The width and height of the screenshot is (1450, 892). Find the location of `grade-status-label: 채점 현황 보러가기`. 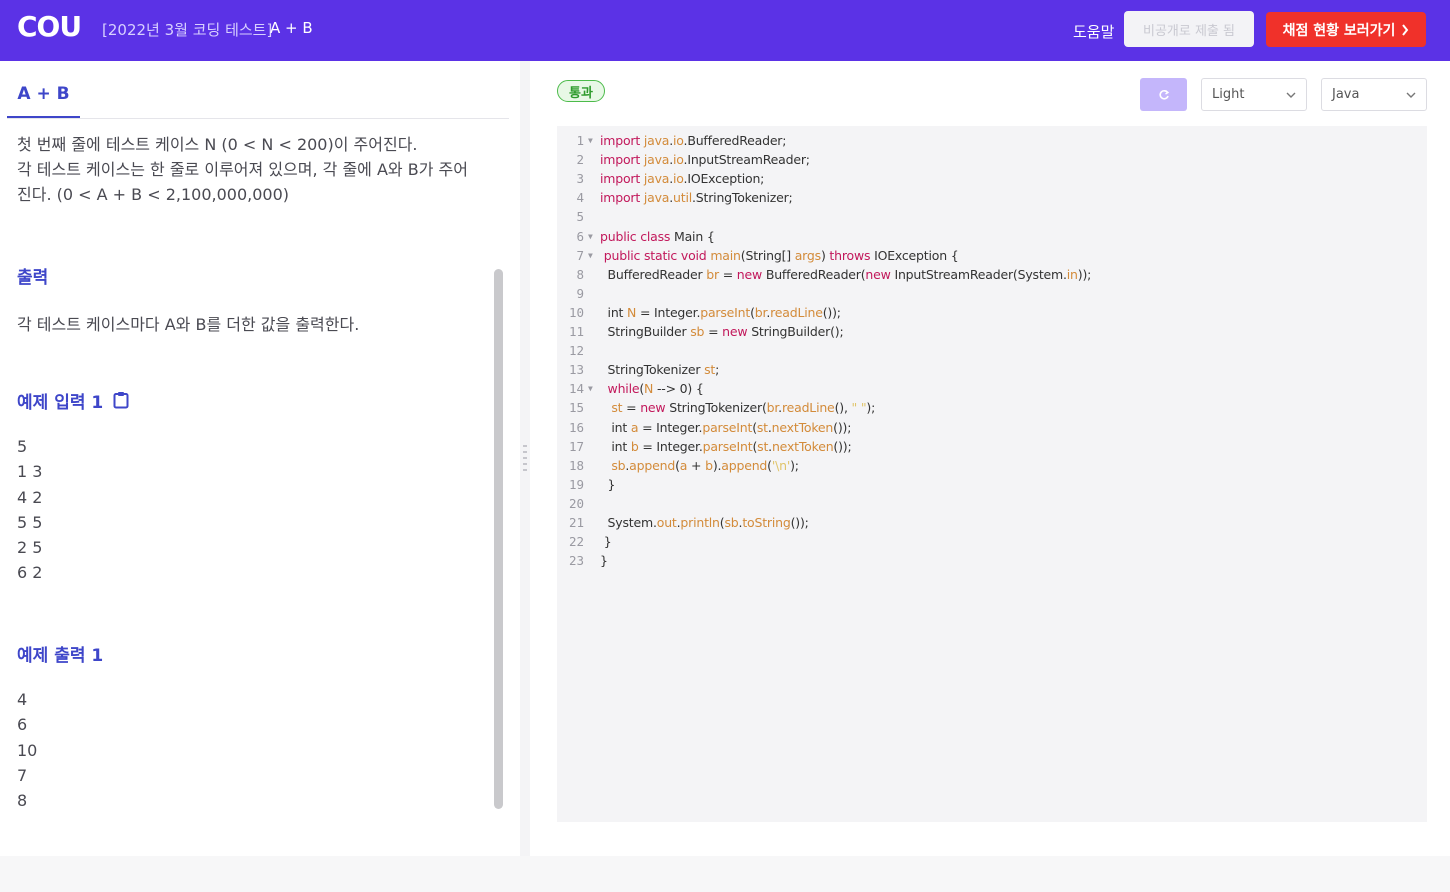

grade-status-label: 채점 현황 보러가기 is located at coordinates (1339, 30).